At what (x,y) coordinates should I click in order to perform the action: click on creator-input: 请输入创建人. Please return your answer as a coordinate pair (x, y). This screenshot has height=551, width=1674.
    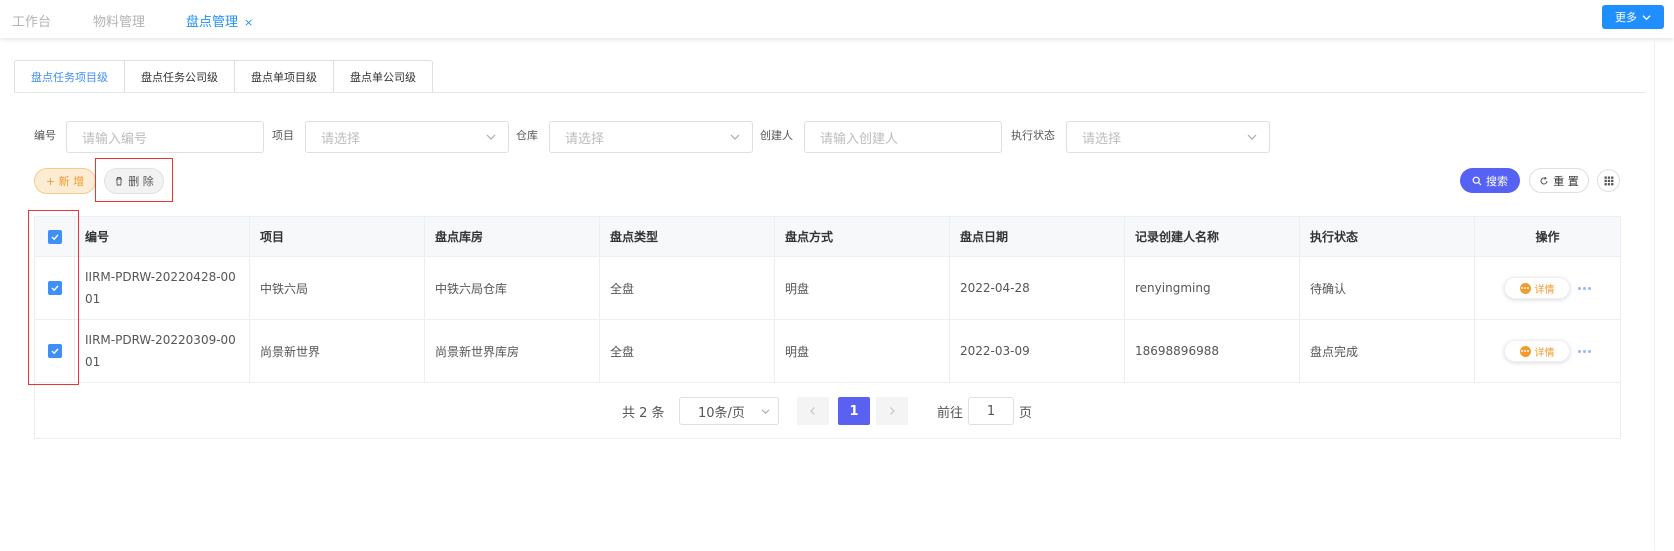
    Looking at the image, I should click on (903, 137).